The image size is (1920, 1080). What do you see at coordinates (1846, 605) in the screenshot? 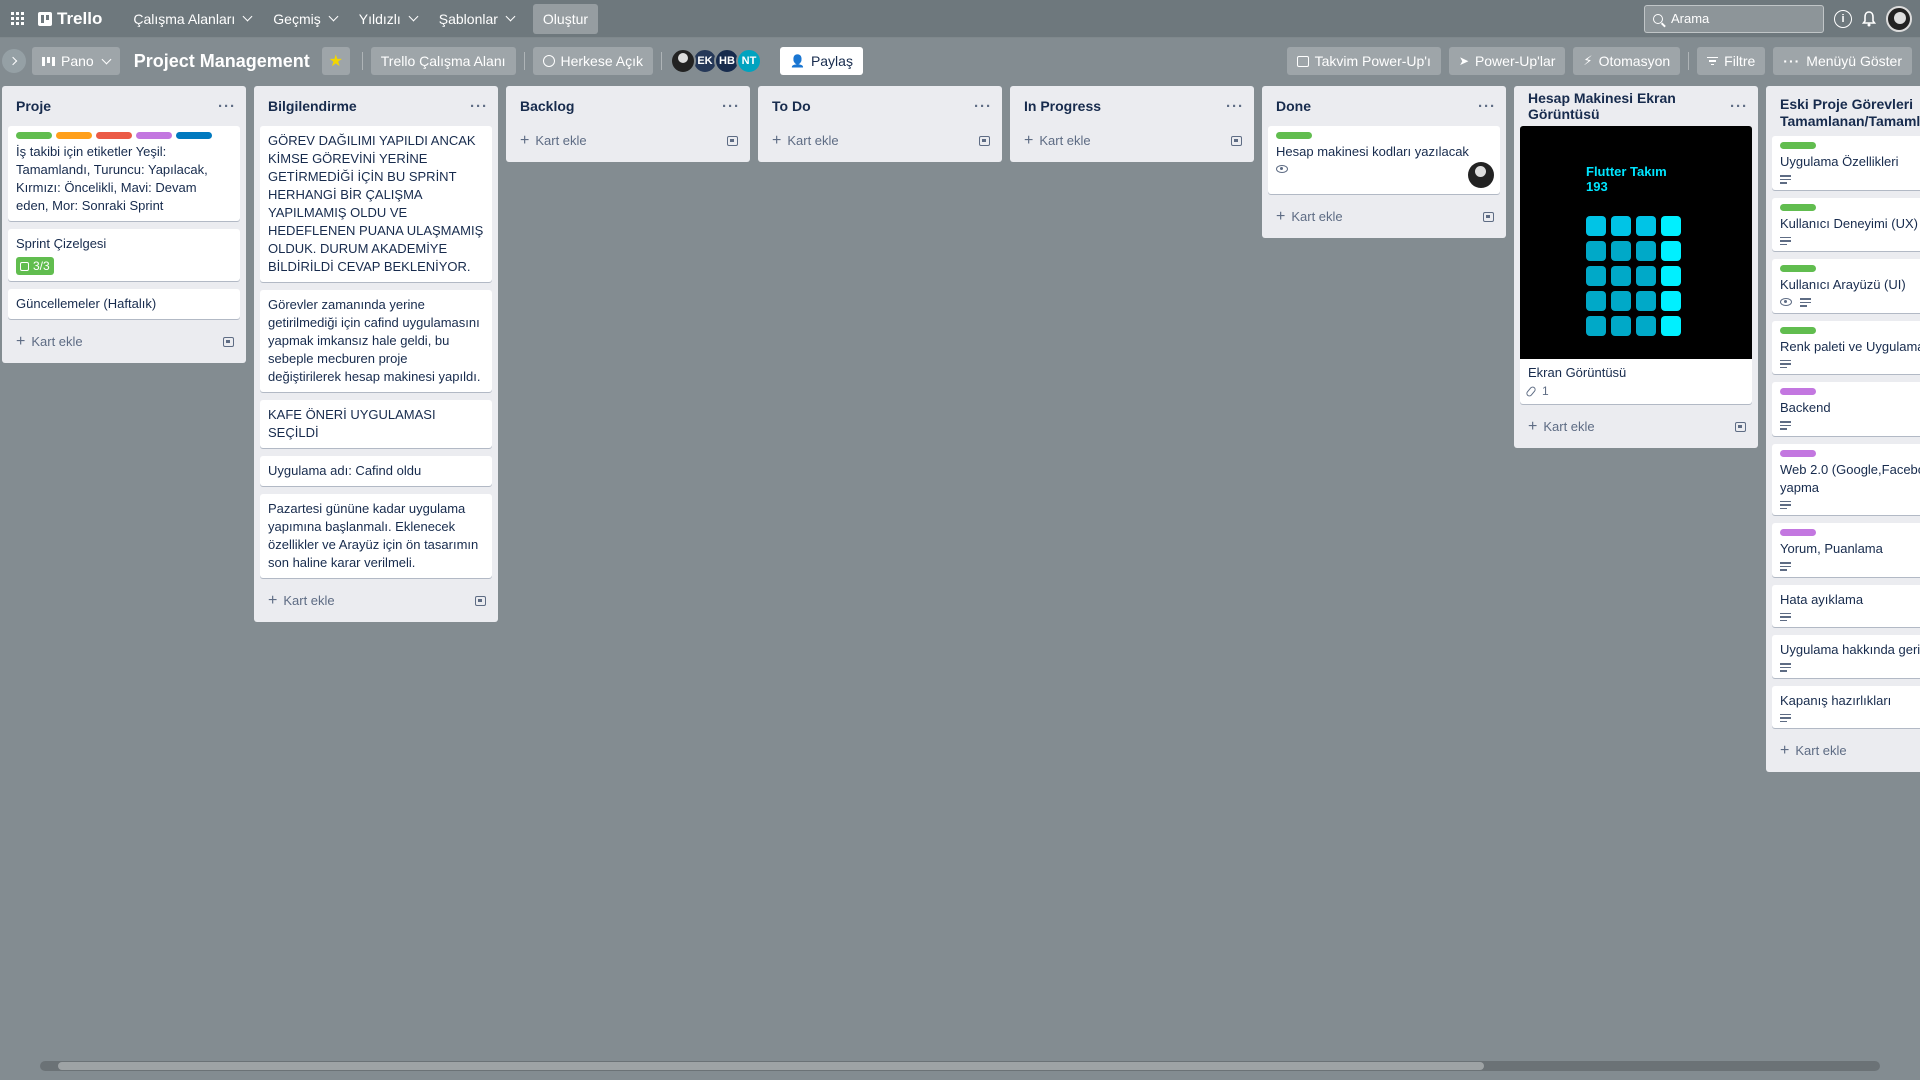
I see `card: Hata ayıklama` at bounding box center [1846, 605].